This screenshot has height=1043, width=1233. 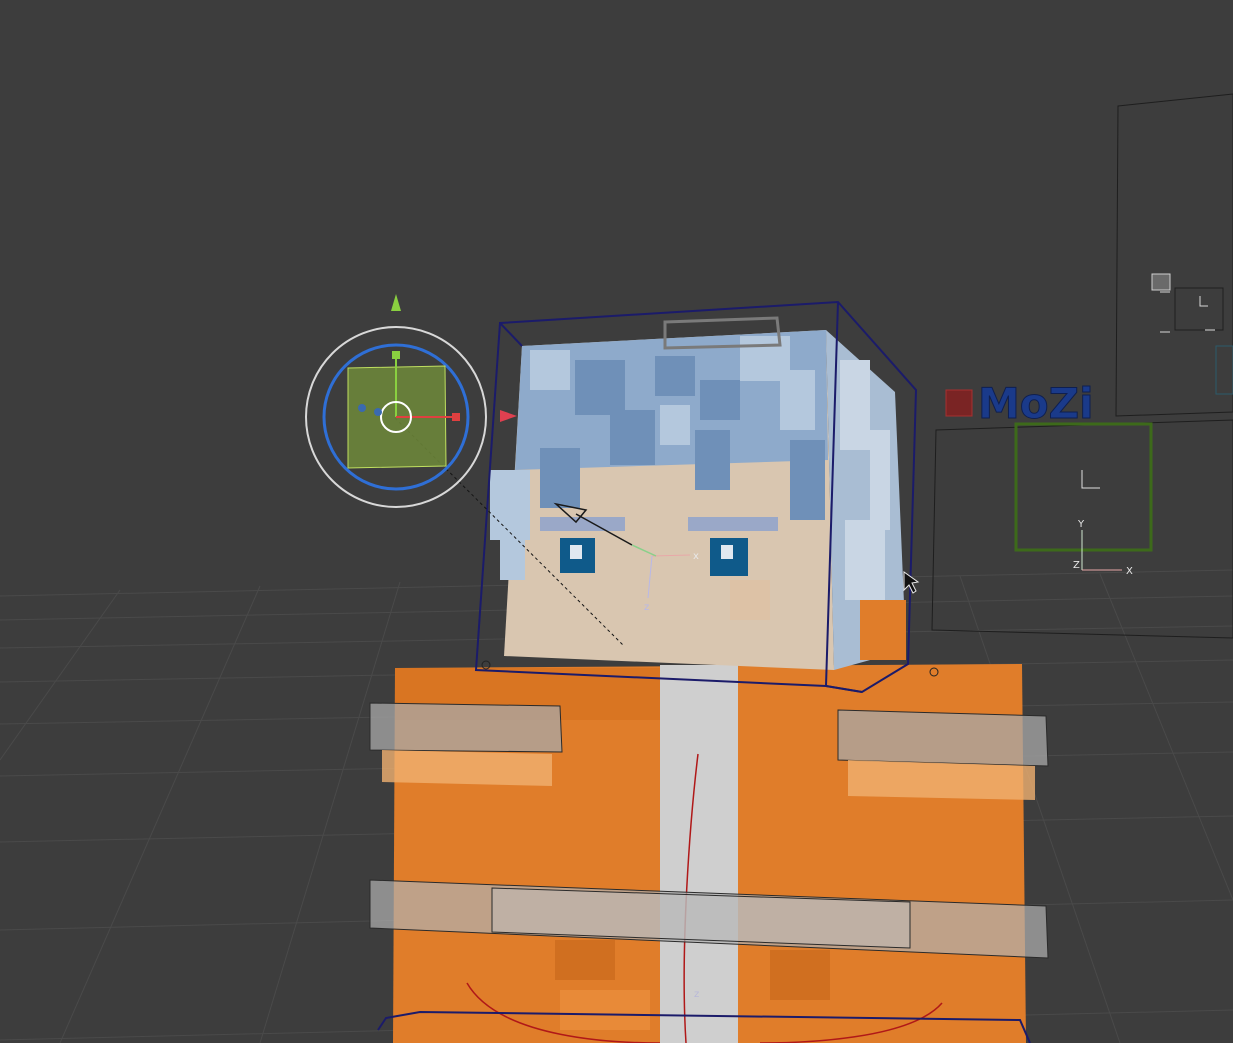 What do you see at coordinates (1036, 403) in the screenshot?
I see `logo-text: MoZi` at bounding box center [1036, 403].